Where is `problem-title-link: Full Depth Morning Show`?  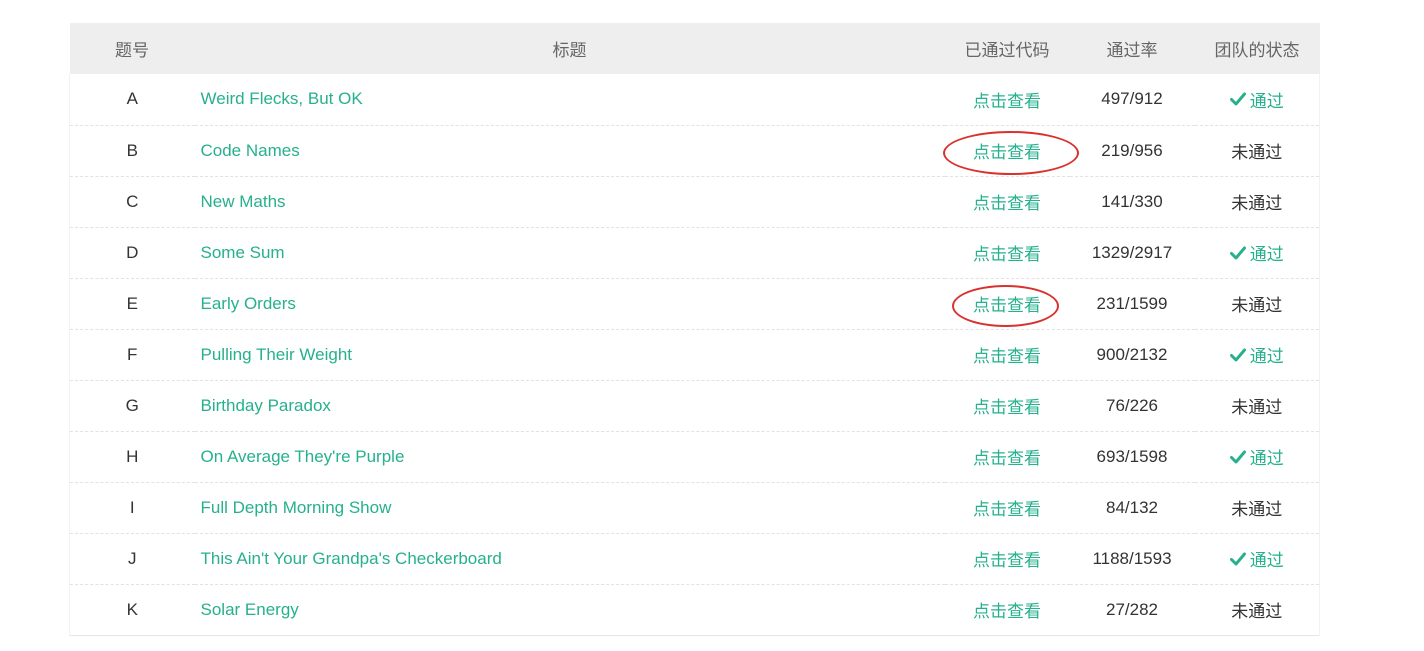 problem-title-link: Full Depth Morning Show is located at coordinates (296, 507).